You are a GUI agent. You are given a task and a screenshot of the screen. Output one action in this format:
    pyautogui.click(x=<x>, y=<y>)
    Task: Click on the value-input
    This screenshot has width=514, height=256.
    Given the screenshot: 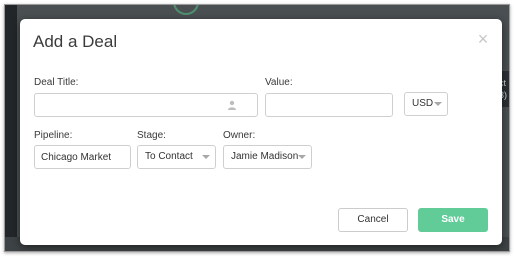 What is the action you would take?
    pyautogui.click(x=329, y=105)
    